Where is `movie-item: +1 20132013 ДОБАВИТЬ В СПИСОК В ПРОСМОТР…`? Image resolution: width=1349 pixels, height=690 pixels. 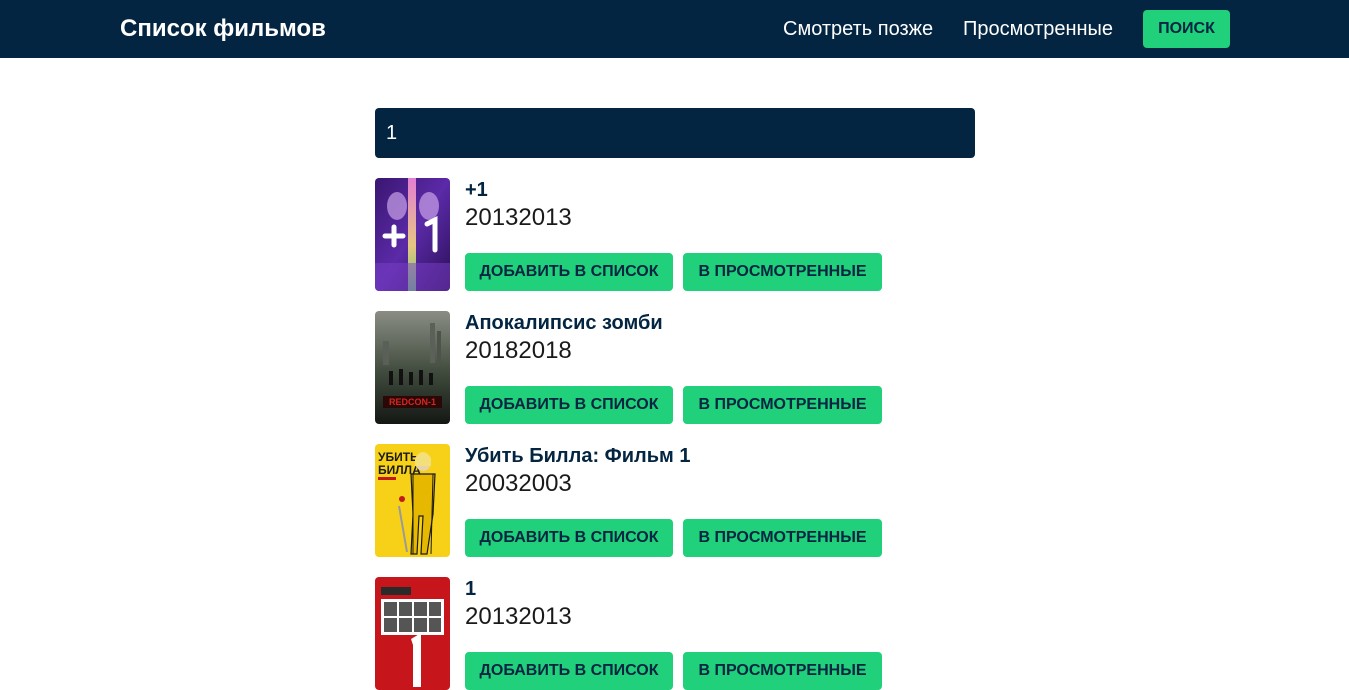
movie-item: +1 20132013 ДОБАВИТЬ В СПИСОК В ПРОСМОТР… is located at coordinates (675, 234).